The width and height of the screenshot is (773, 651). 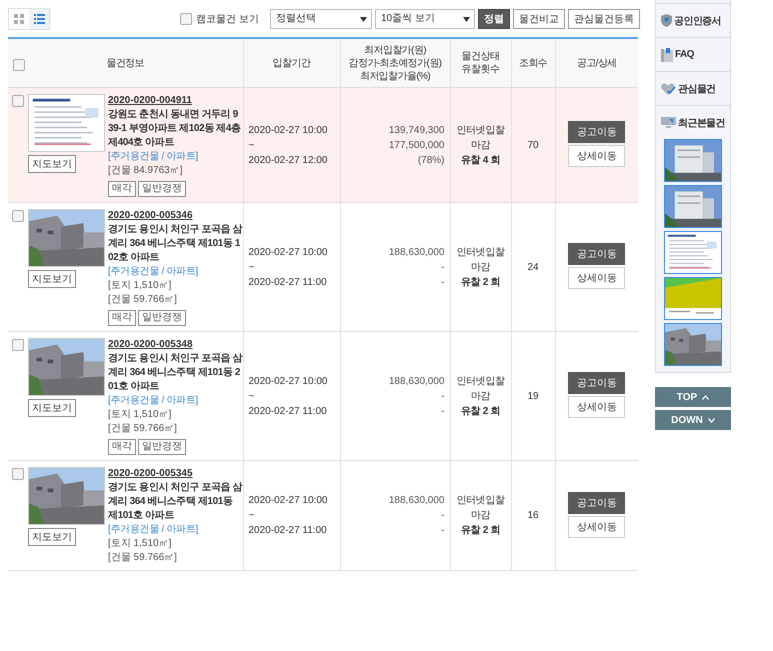 I want to click on property-area: [건물 59.766㎡], so click(x=175, y=300).